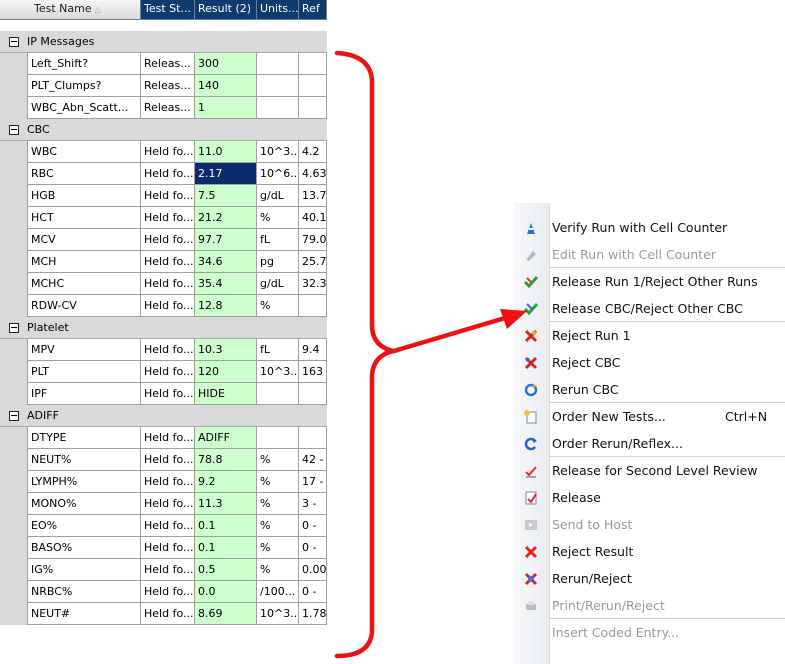 This screenshot has height=664, width=785. Describe the element at coordinates (84, 262) in the screenshot. I see `test-name-cell: MCH` at that location.